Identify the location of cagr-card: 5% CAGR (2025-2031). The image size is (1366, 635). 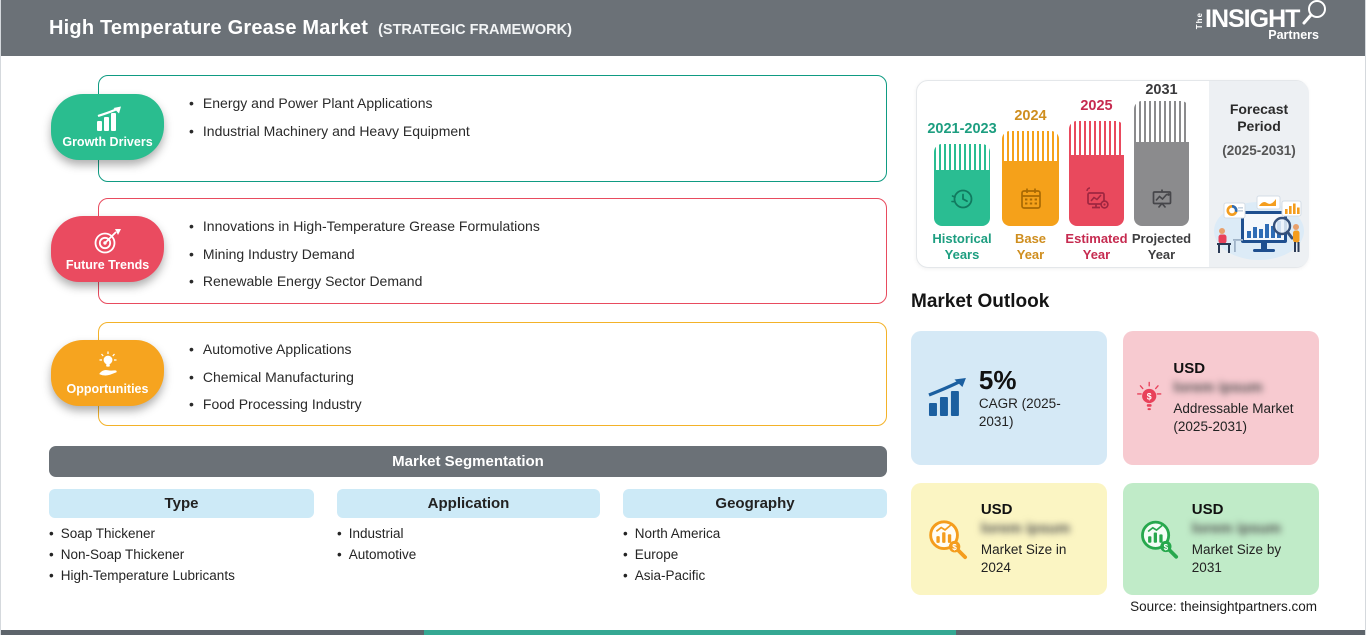
(1009, 398).